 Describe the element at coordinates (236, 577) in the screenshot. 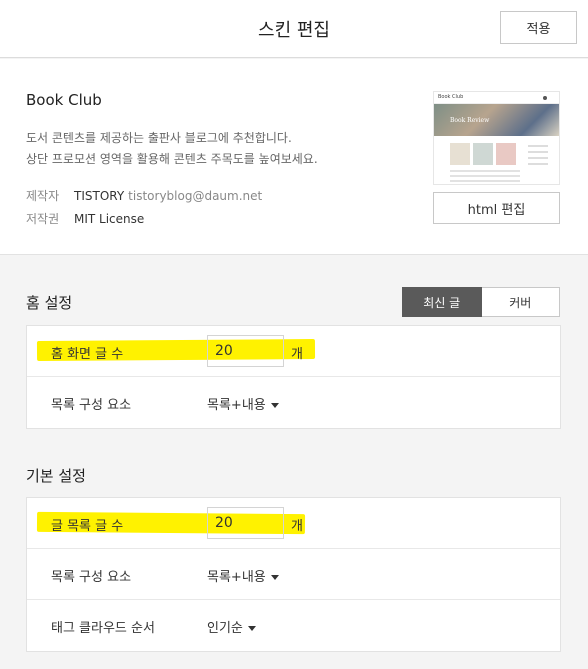

I see `basic-list-component-value: 목록+내용` at that location.